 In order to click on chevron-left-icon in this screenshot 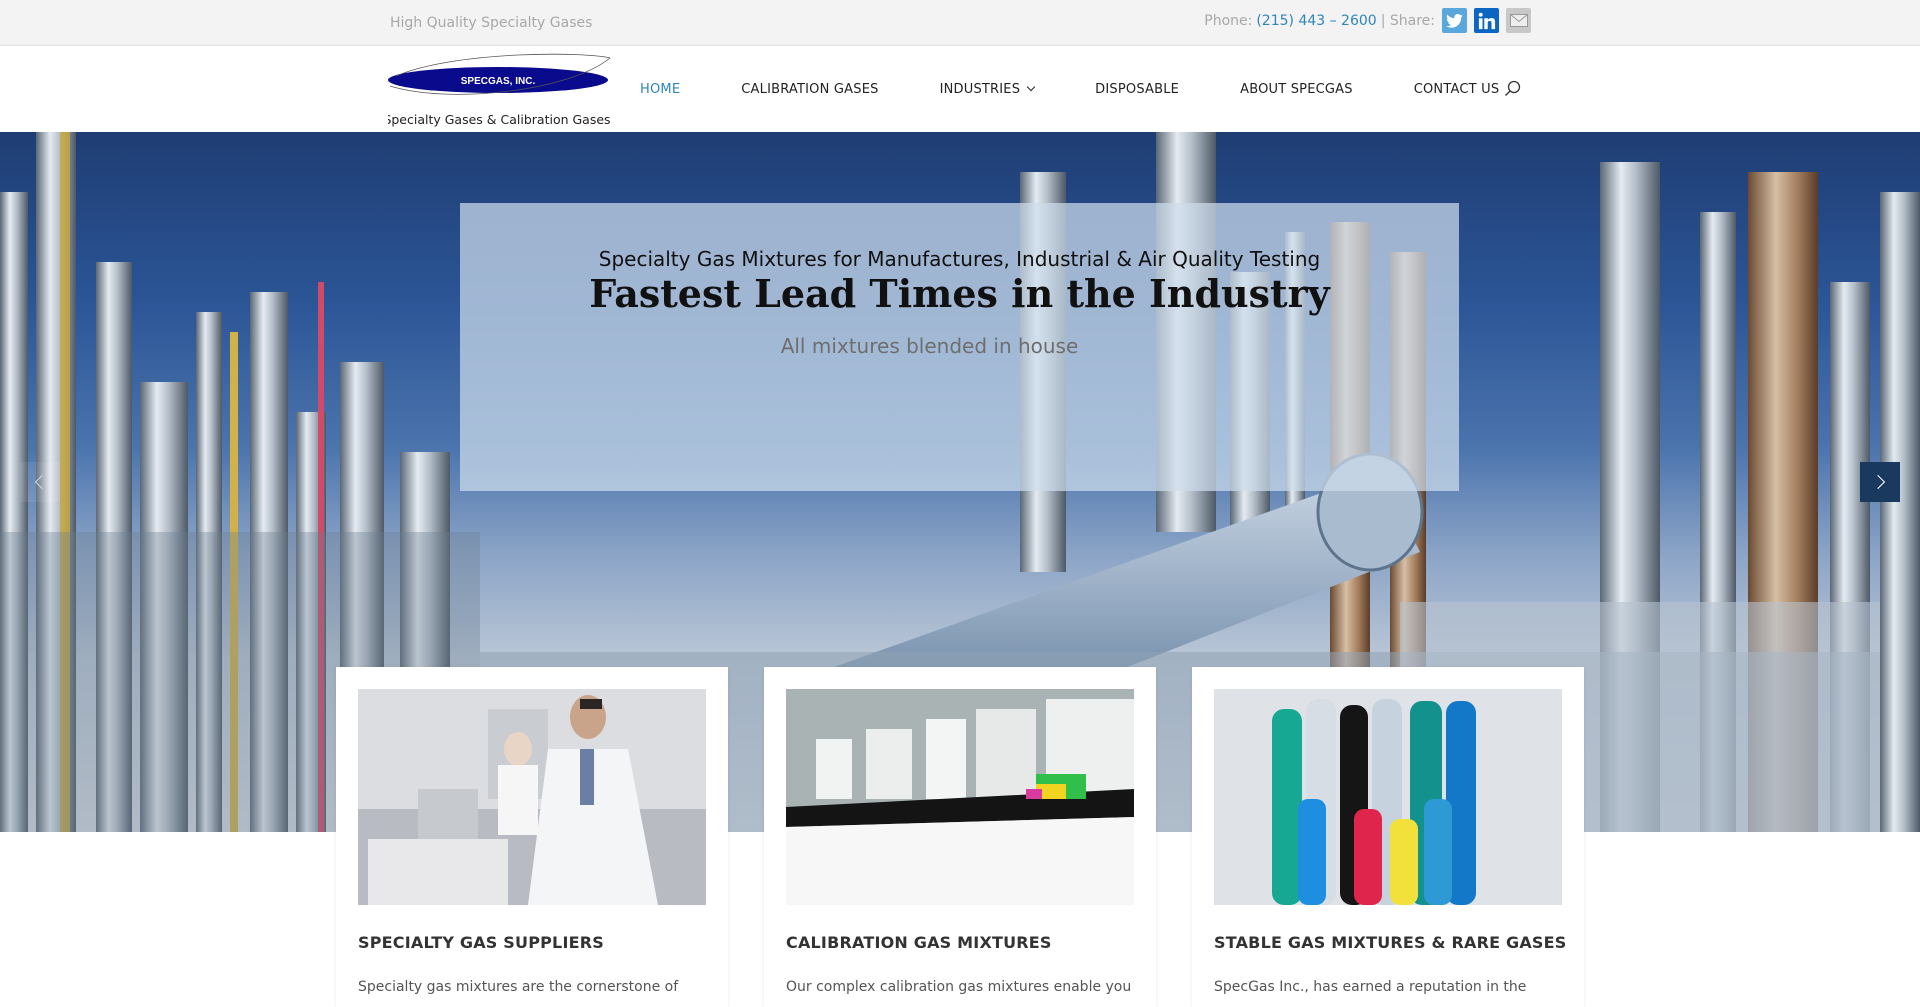, I will do `click(42, 482)`.